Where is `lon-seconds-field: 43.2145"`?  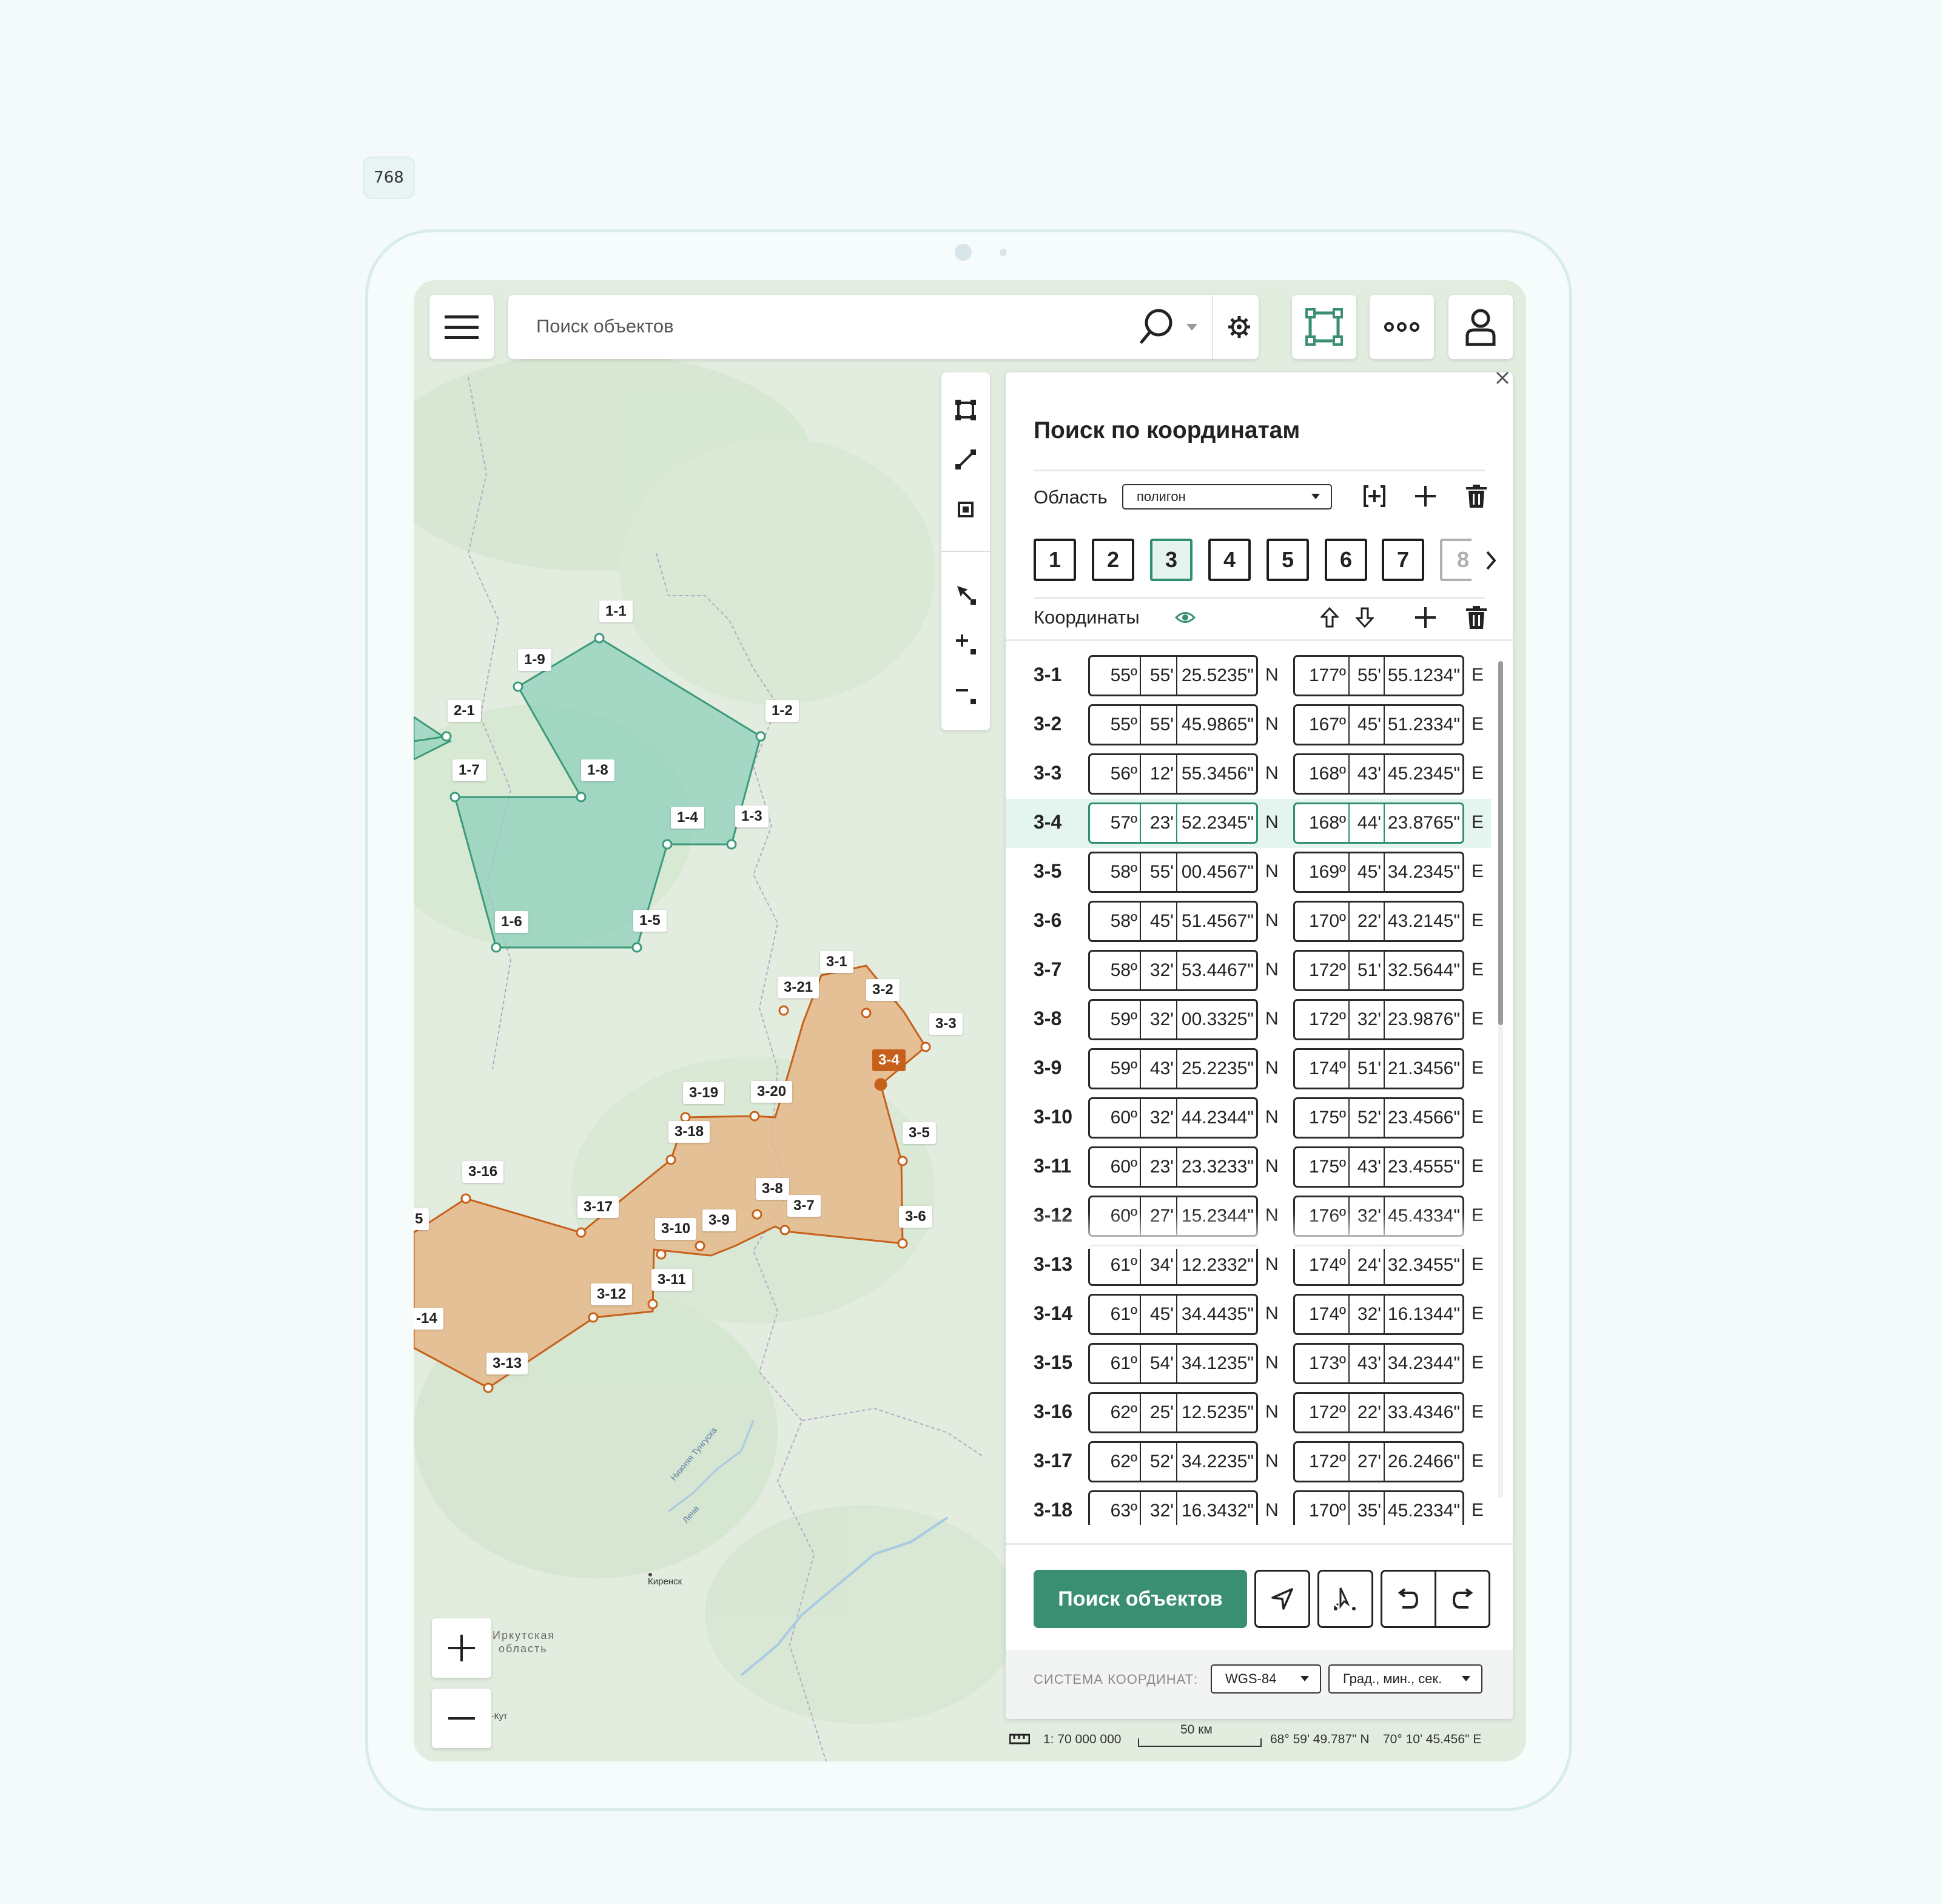 lon-seconds-field: 43.2145" is located at coordinates (1423, 921).